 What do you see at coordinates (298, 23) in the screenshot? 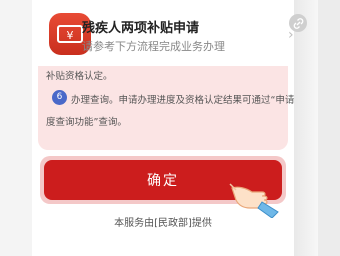
I see `link-icon` at bounding box center [298, 23].